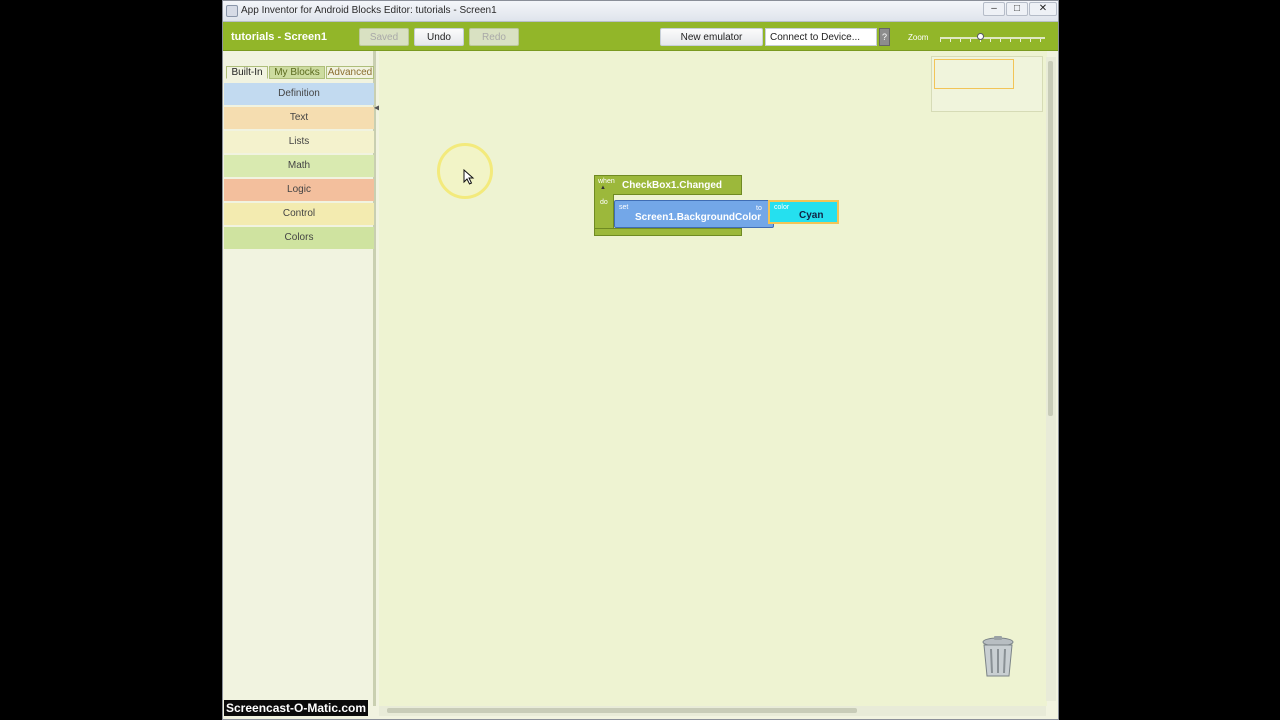 The width and height of the screenshot is (1280, 720). I want to click on do-label: do, so click(604, 202).